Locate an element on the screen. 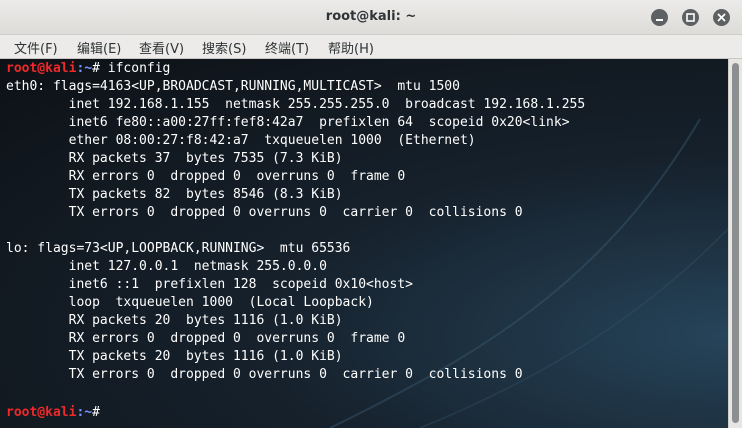 Image resolution: width=742 pixels, height=428 pixels. close-icon is located at coordinates (721, 17).